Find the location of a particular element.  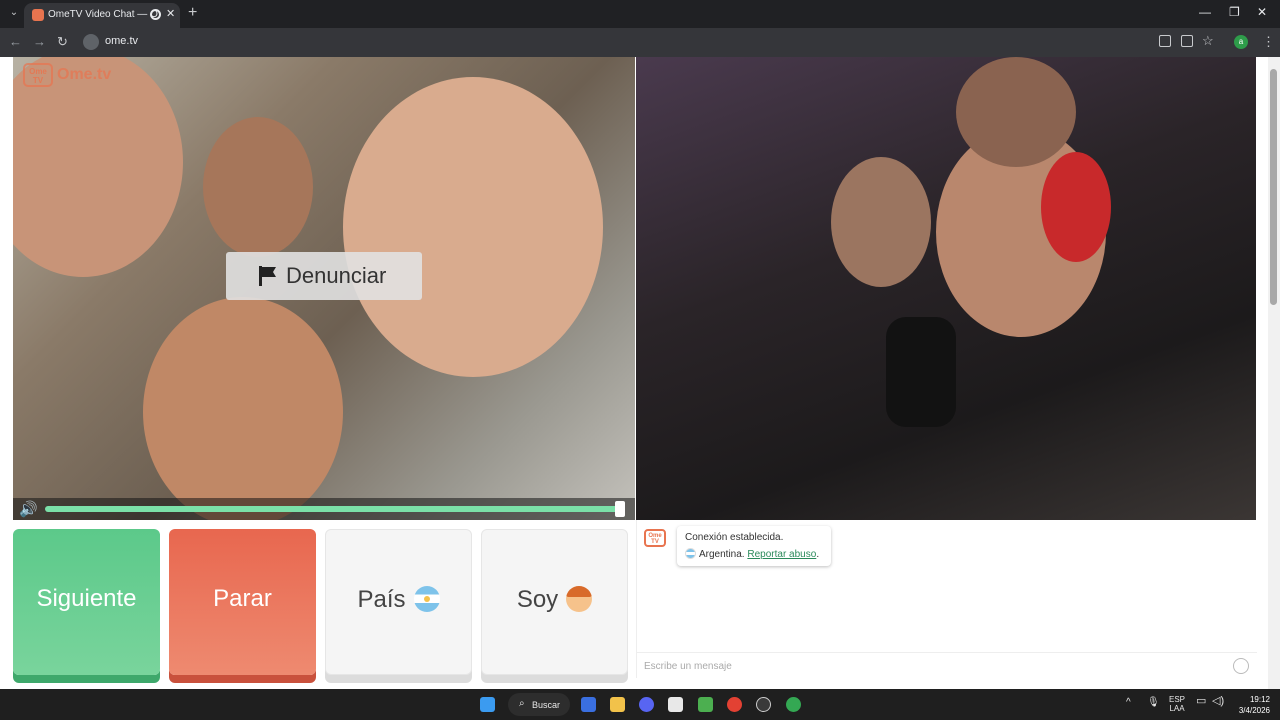

emoji-icon is located at coordinates (1241, 666).